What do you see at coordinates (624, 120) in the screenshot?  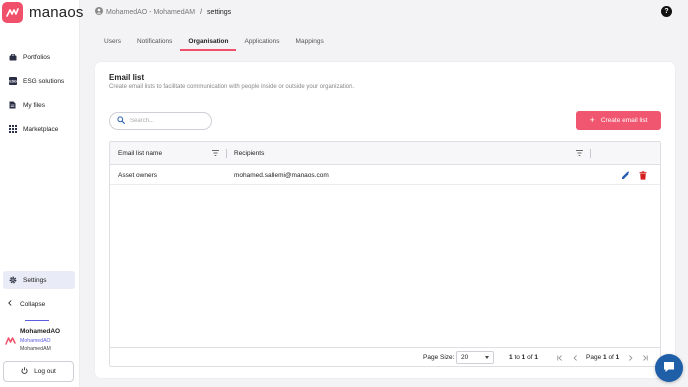 I see `create-email-list-label: Create email list` at bounding box center [624, 120].